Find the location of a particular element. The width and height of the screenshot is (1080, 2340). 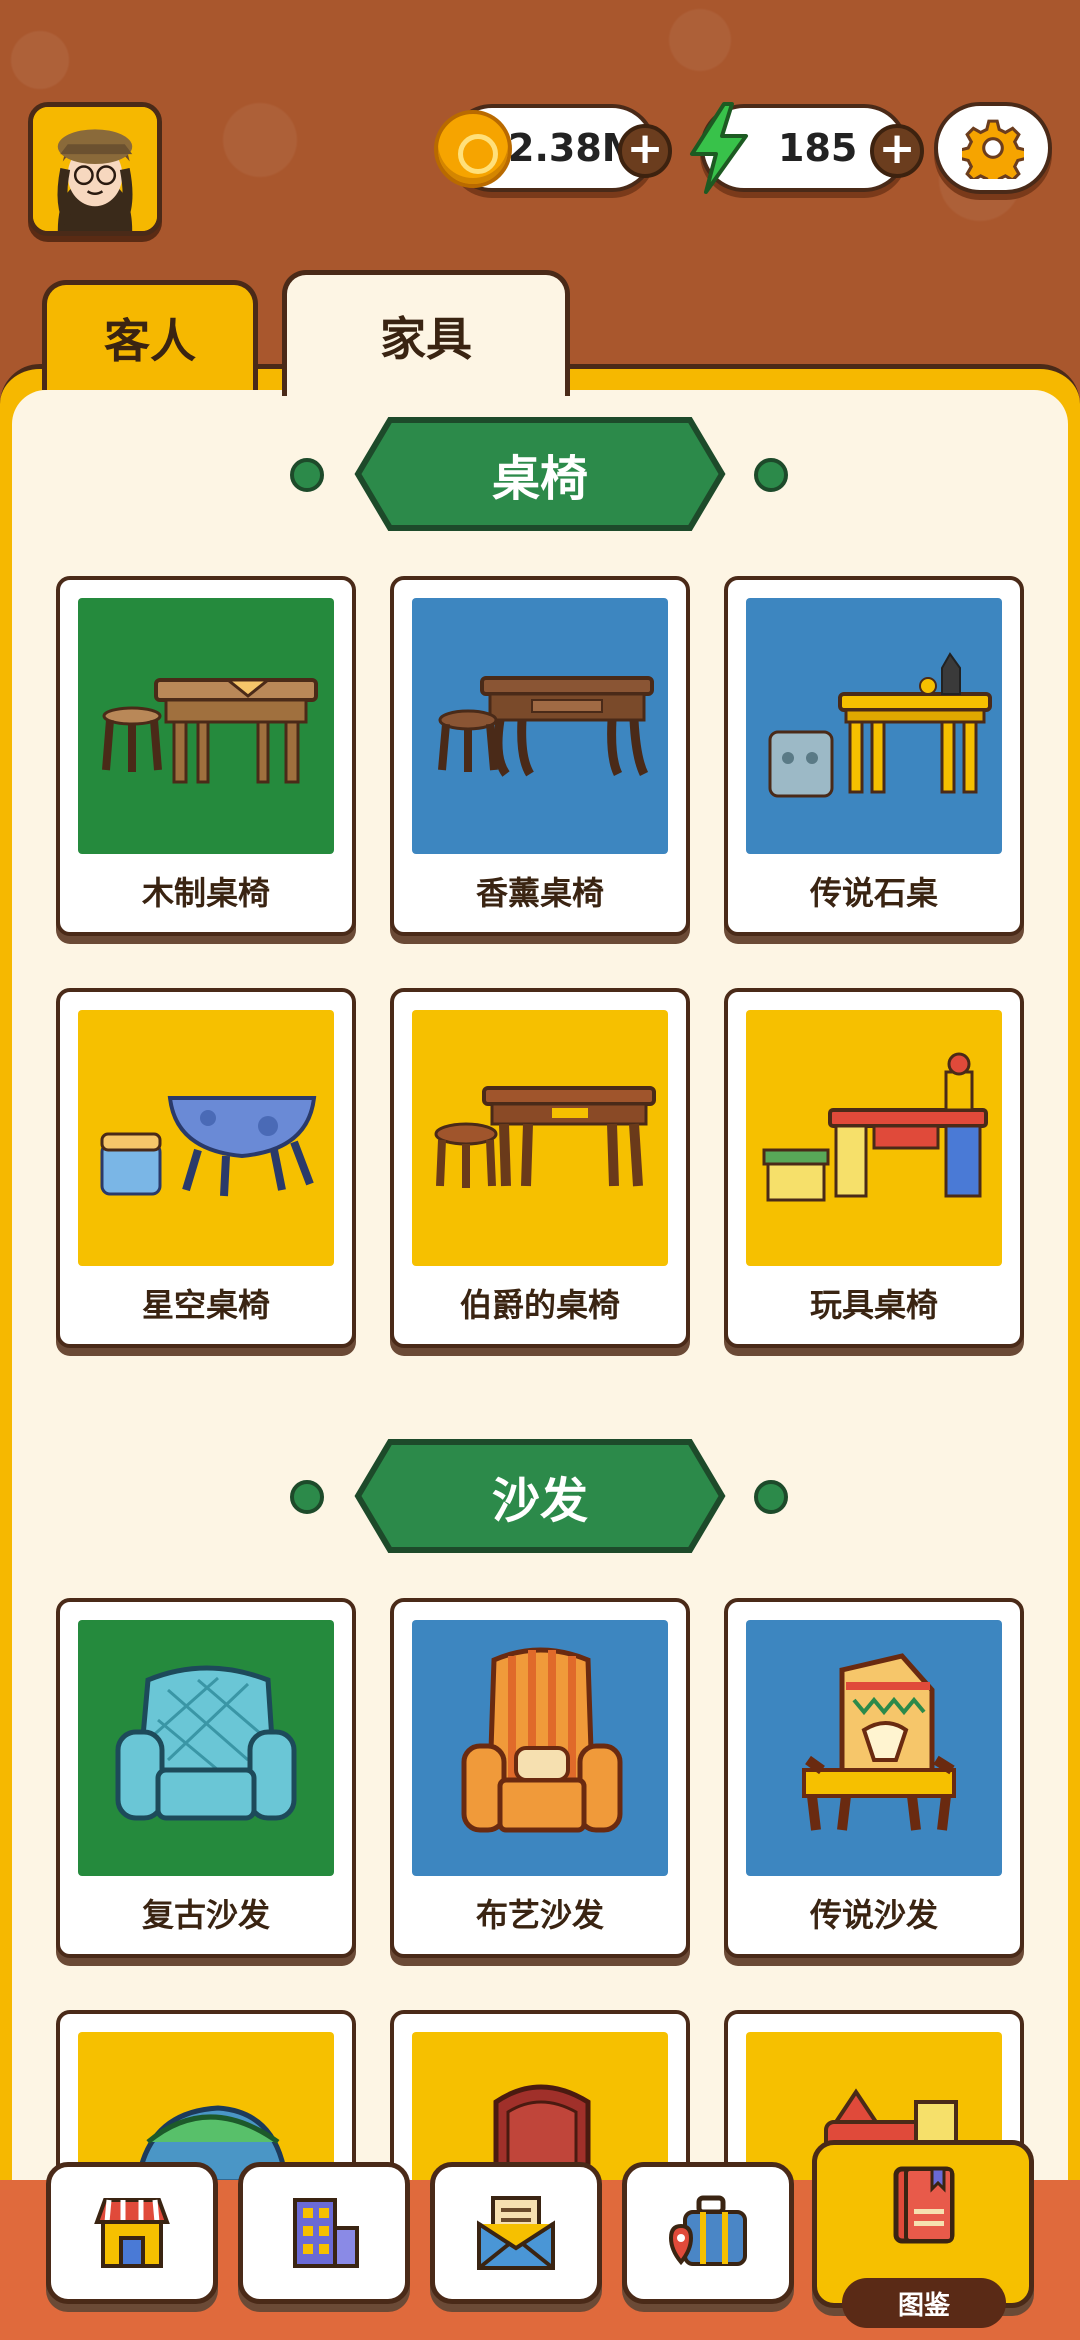

player-avatar is located at coordinates (95, 169).